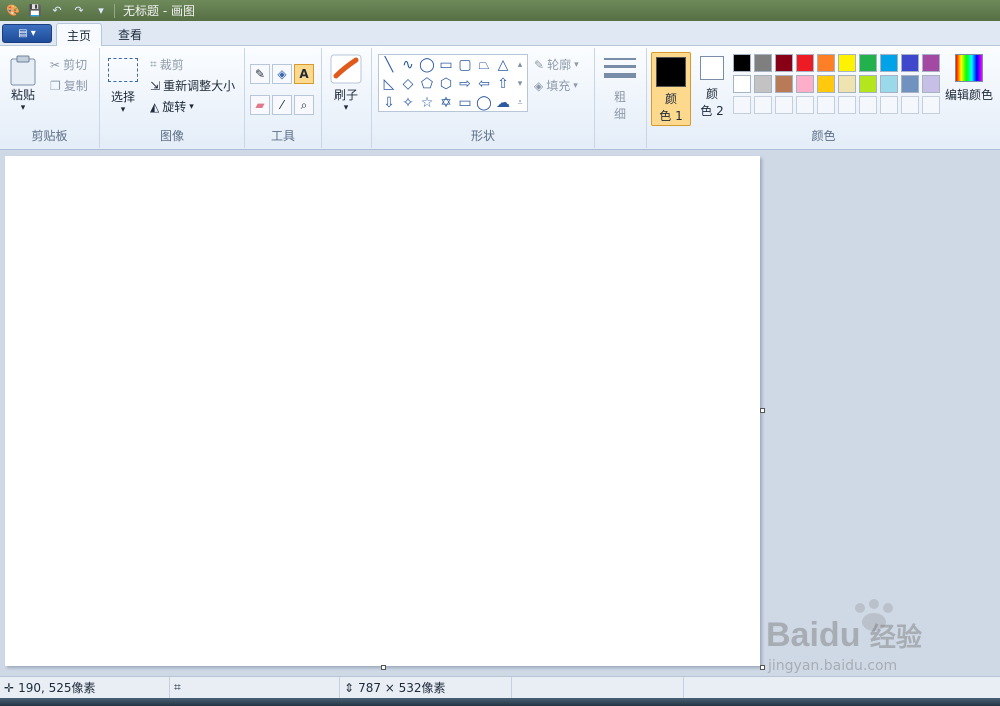  I want to click on cut-button: ✂ 剪切, so click(68, 64).